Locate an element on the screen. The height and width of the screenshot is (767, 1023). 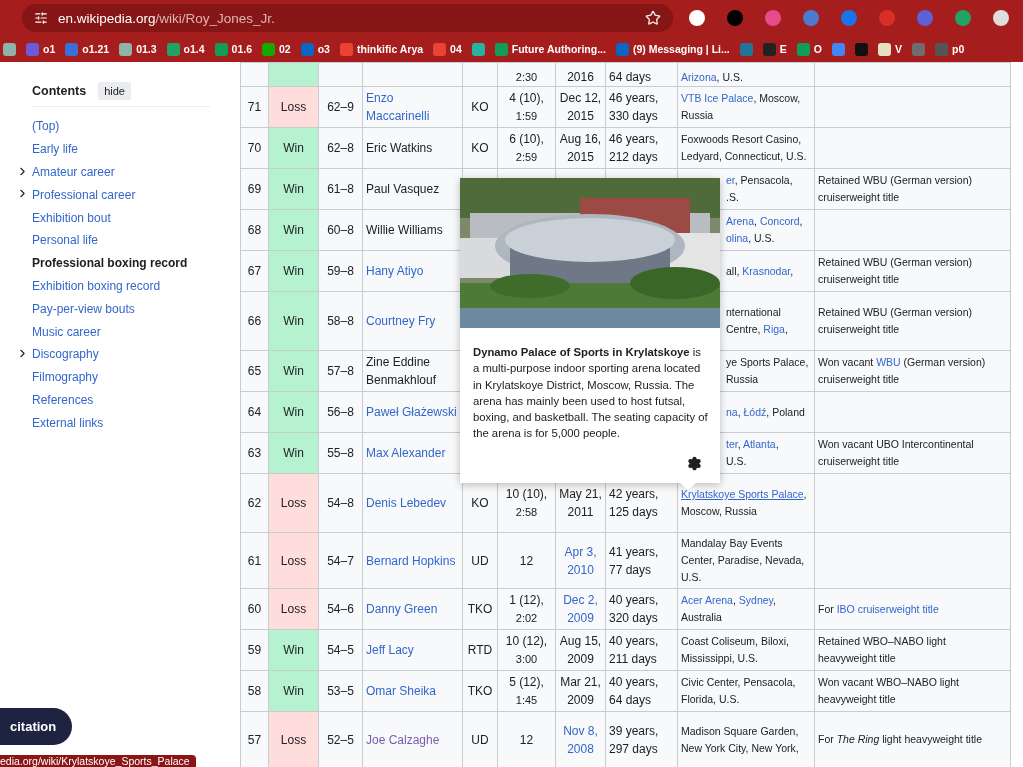
contents-item: (Top) is located at coordinates (46, 126).